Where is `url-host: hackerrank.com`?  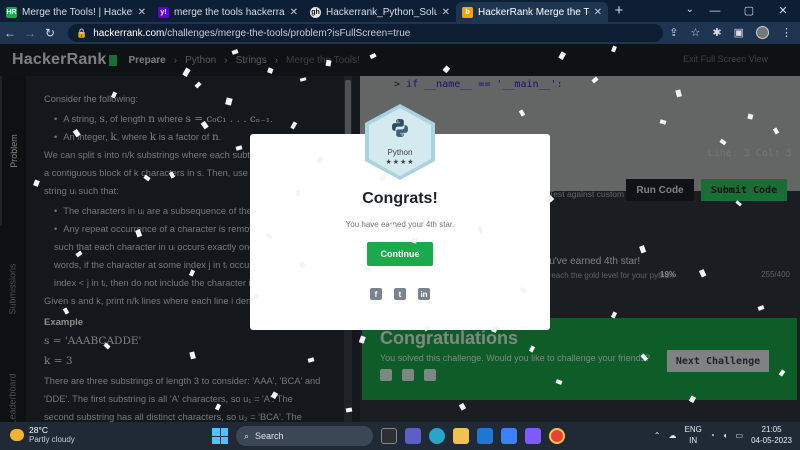
url-host: hackerrank.com is located at coordinates (129, 33).